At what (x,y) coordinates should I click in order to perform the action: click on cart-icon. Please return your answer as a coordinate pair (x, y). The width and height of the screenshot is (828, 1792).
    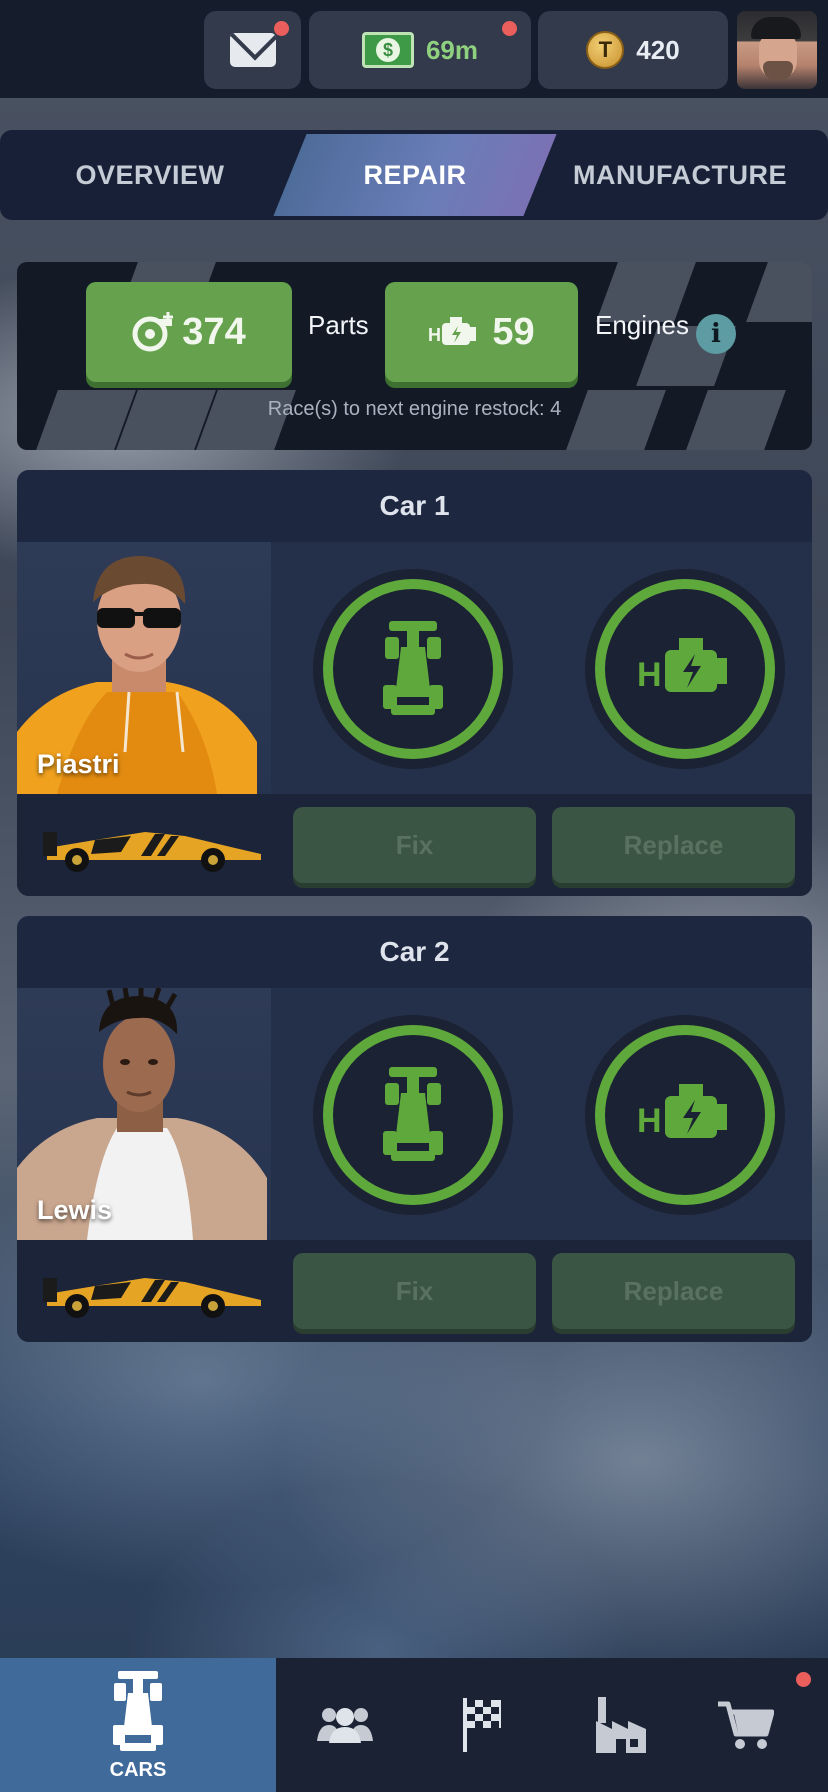
    Looking at the image, I should click on (746, 1725).